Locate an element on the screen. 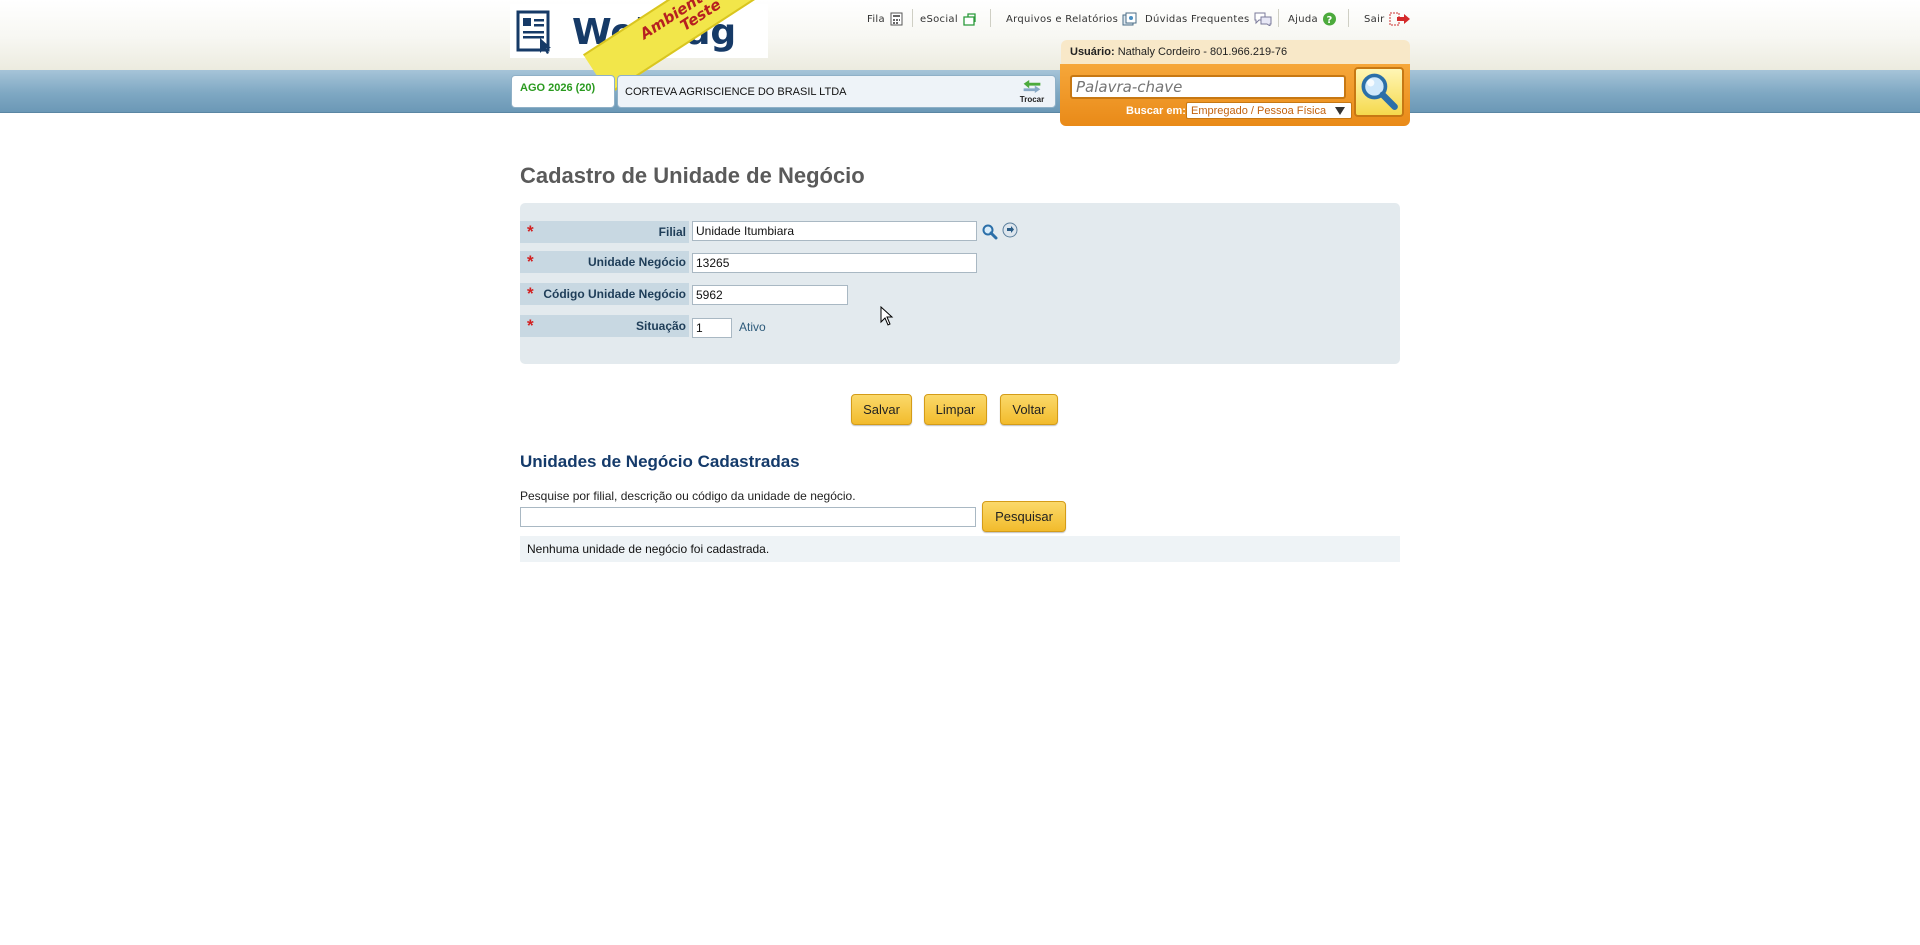 This screenshot has width=1920, height=945. nav-duvidas-label: Dúvidas Frequentes is located at coordinates (1197, 19).